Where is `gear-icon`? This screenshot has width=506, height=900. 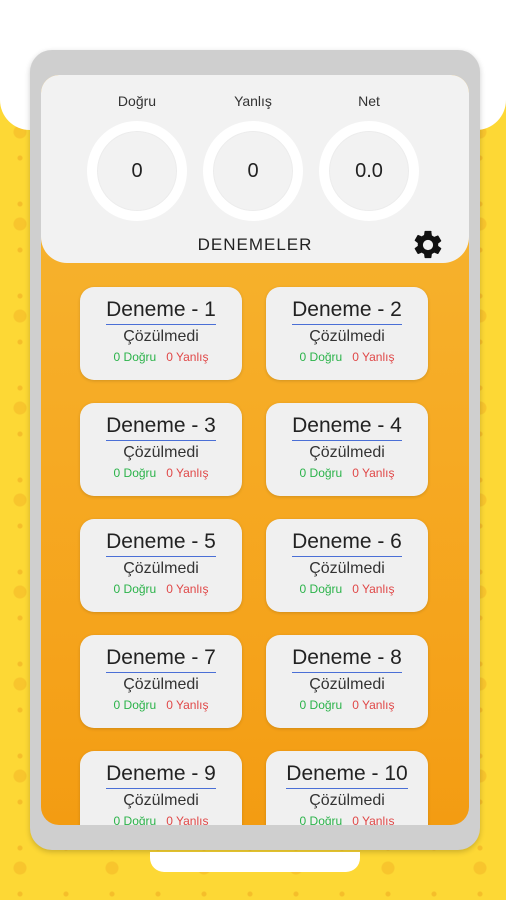
gear-icon is located at coordinates (428, 245).